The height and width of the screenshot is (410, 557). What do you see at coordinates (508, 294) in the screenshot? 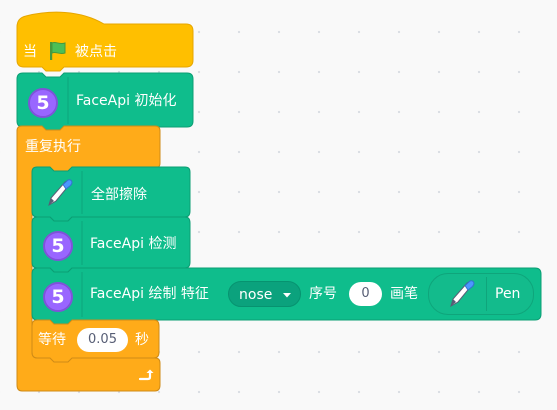
I see `pen-value: Pen` at bounding box center [508, 294].